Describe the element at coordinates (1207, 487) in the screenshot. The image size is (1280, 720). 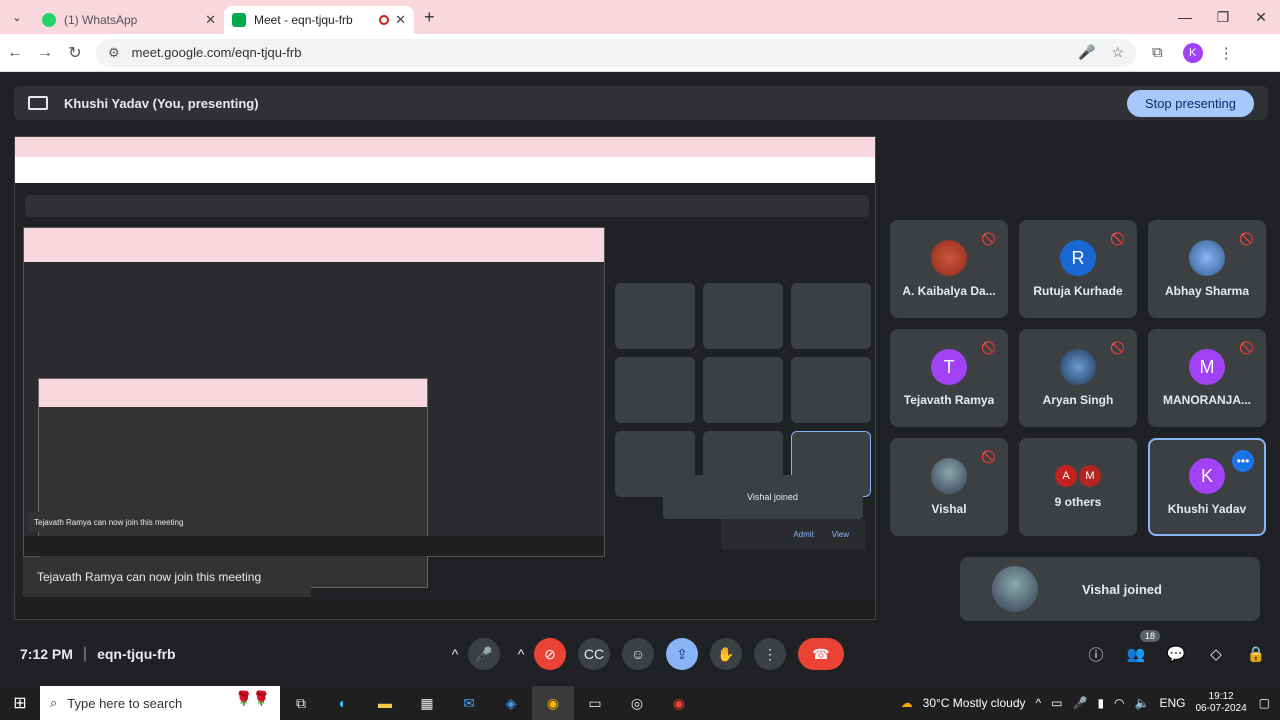
I see `self-tile: ••• K Khushi Yadav` at that location.